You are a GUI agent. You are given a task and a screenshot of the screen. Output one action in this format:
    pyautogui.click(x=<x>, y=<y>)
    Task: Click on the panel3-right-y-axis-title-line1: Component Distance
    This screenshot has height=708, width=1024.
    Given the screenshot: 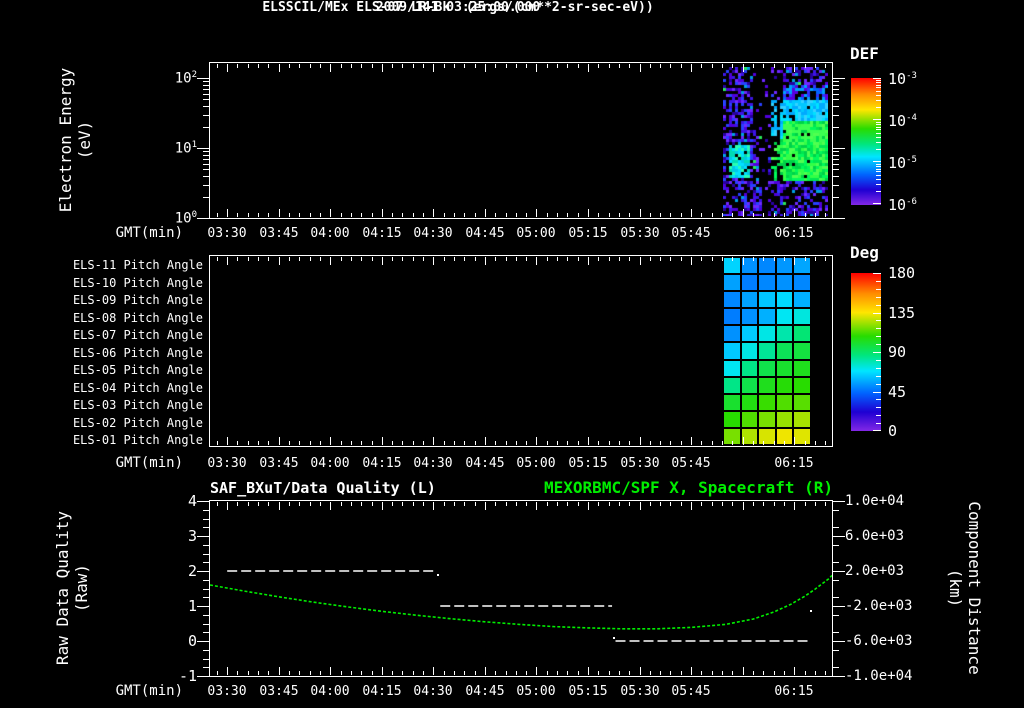 What is the action you would take?
    pyautogui.click(x=974, y=588)
    